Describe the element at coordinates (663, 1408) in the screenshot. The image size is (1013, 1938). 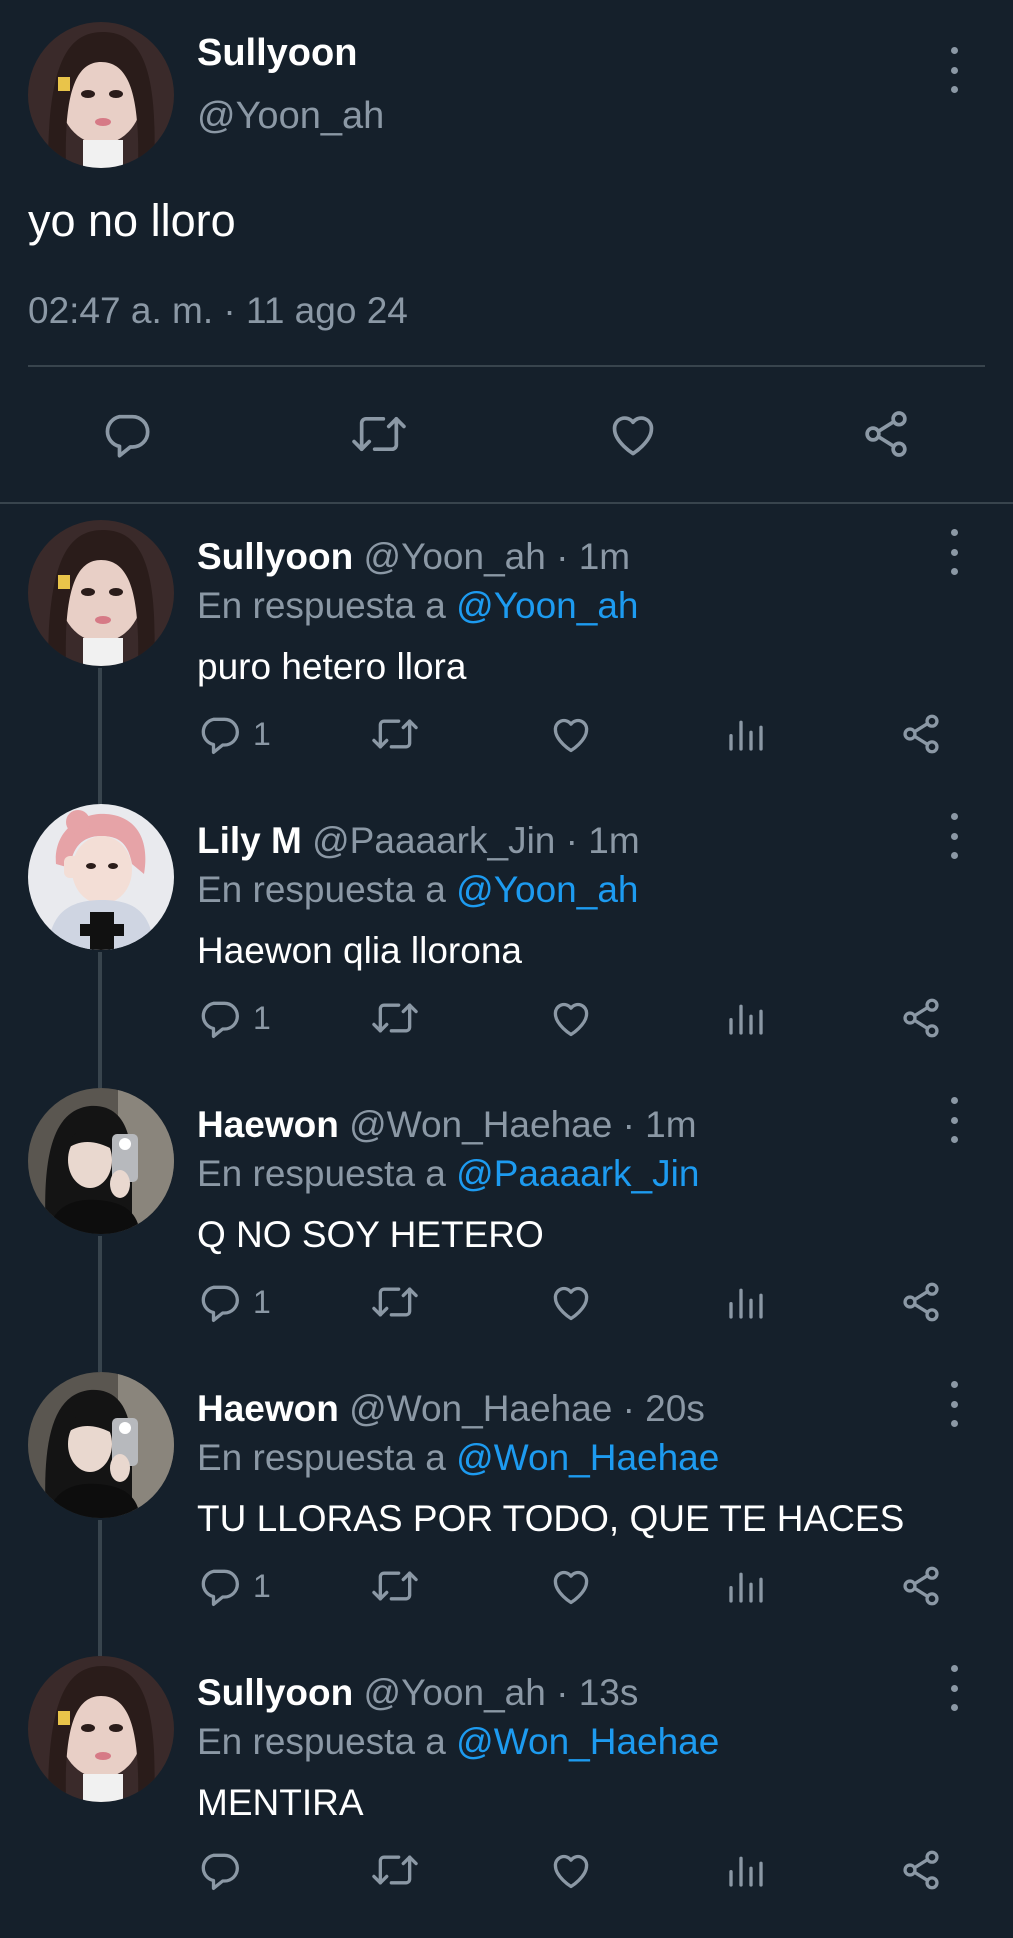
I see `reply-time: · 20s` at that location.